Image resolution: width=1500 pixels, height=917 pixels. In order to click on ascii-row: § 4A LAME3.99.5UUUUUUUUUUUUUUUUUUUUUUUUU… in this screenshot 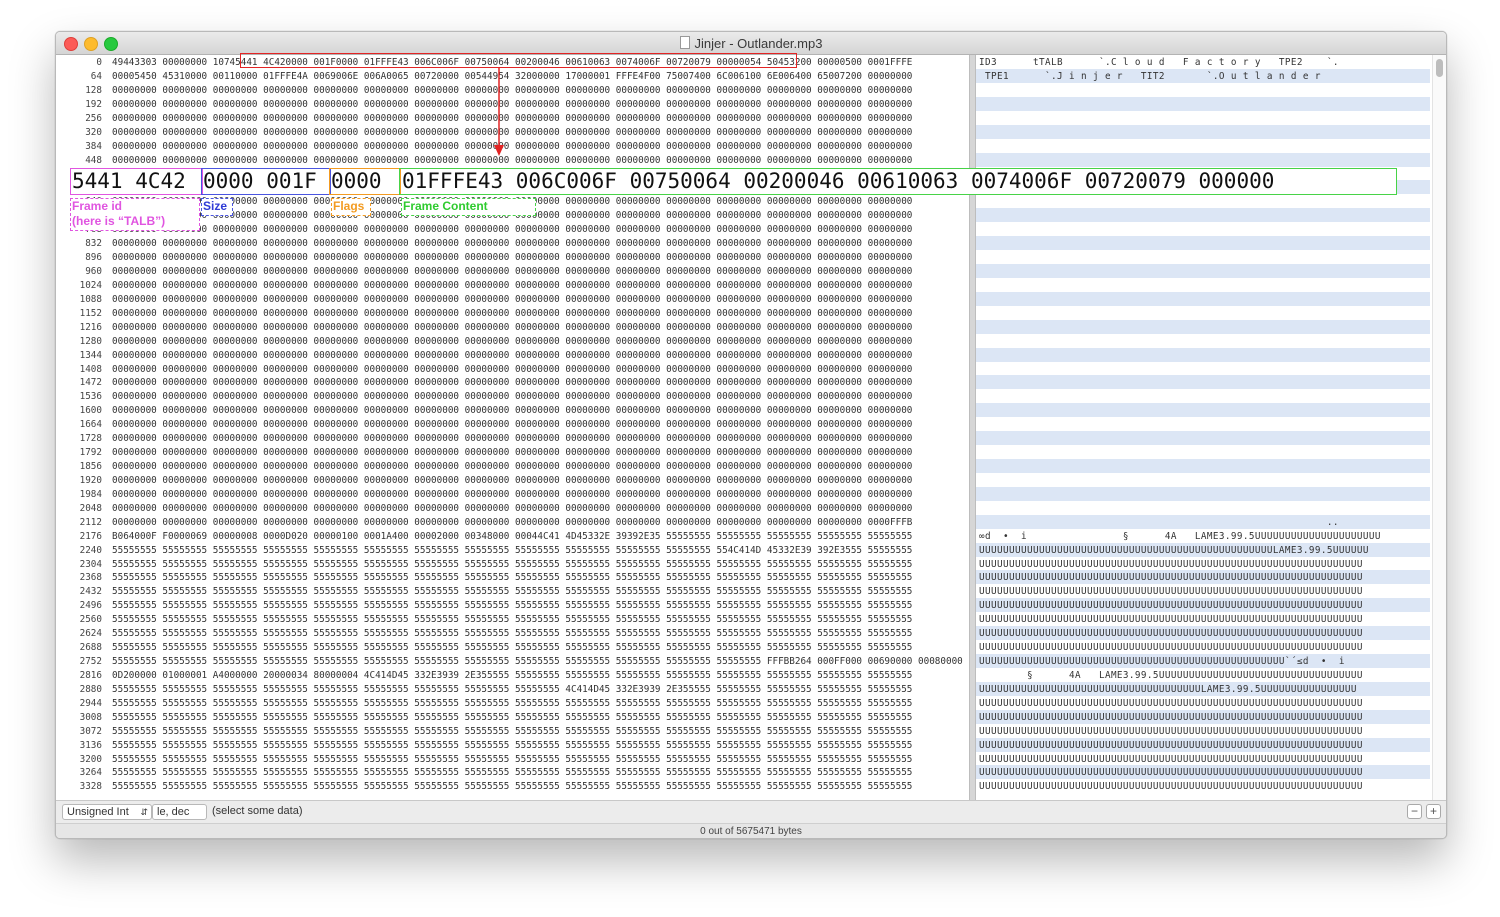, I will do `click(1171, 676)`.